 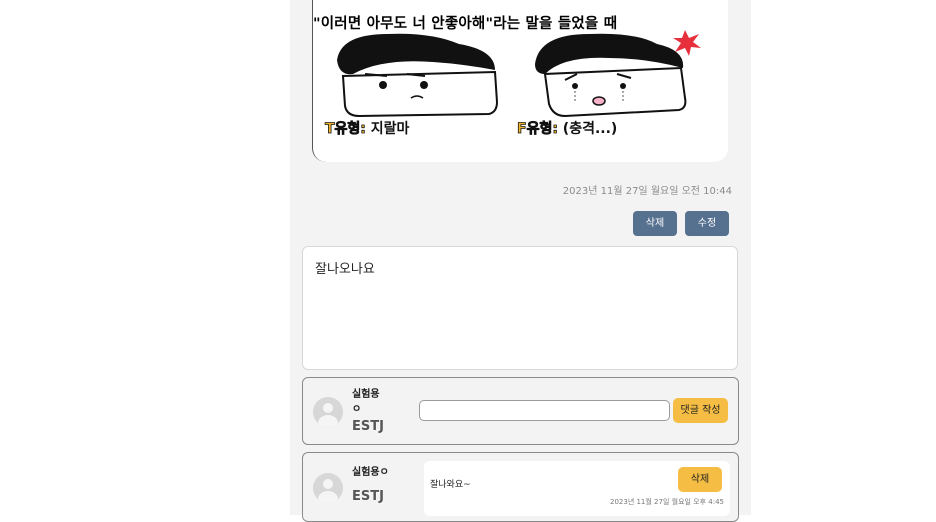 I want to click on comment-mbti: ESTJ, so click(x=368, y=496).